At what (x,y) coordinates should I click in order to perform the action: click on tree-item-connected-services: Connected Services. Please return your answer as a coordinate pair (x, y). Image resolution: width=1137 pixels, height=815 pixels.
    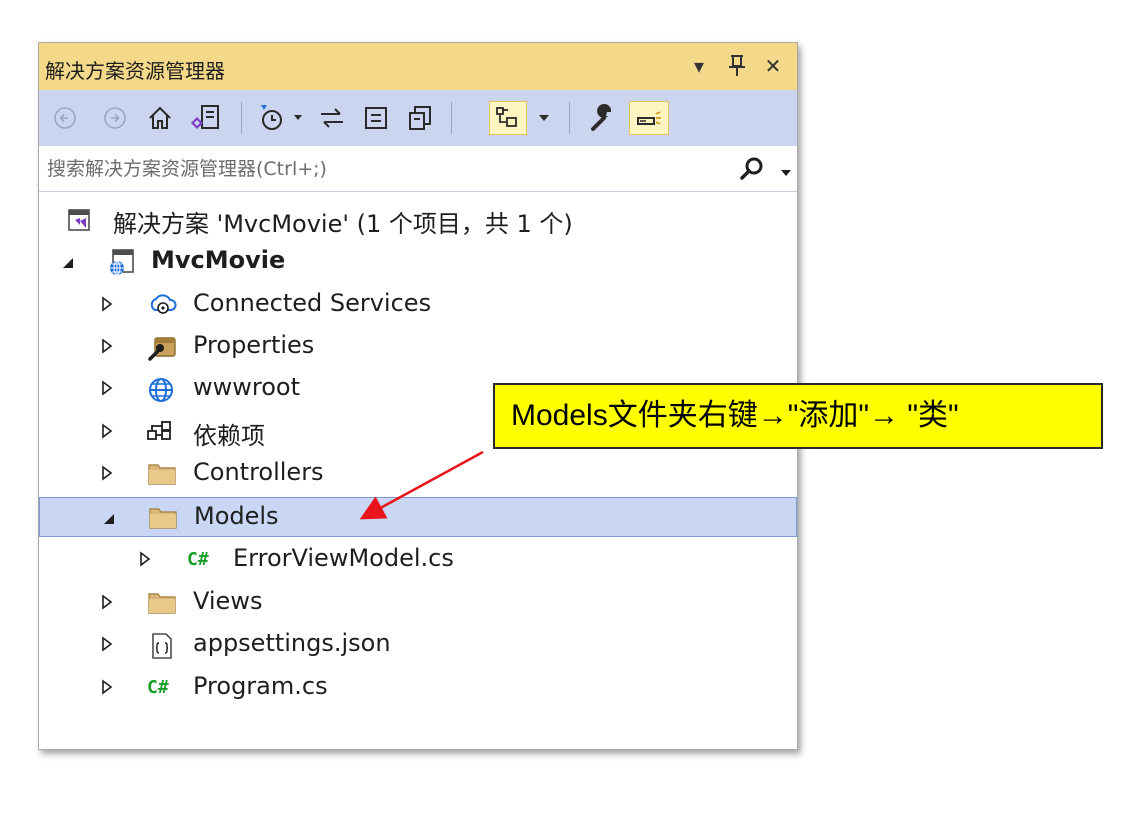
    Looking at the image, I should click on (418, 304).